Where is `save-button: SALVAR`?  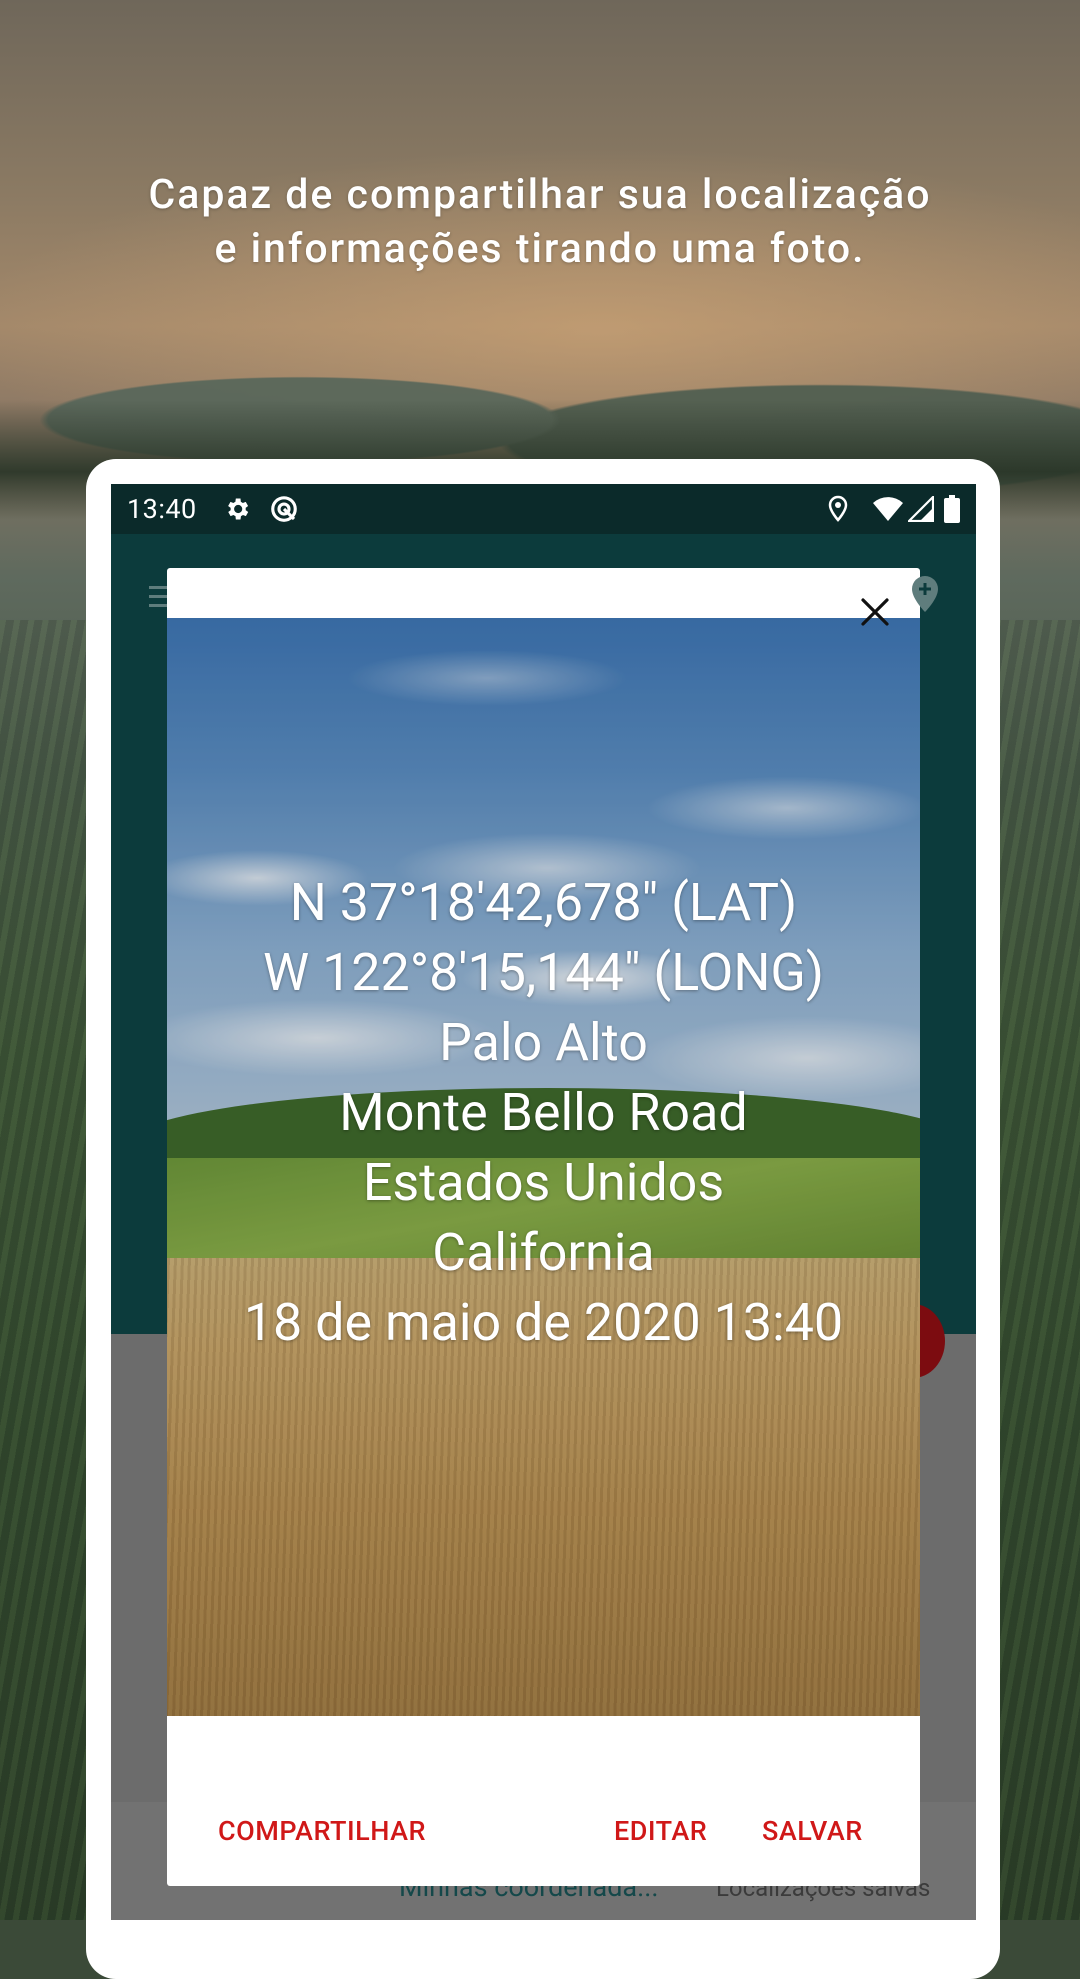 save-button: SALVAR is located at coordinates (812, 1831).